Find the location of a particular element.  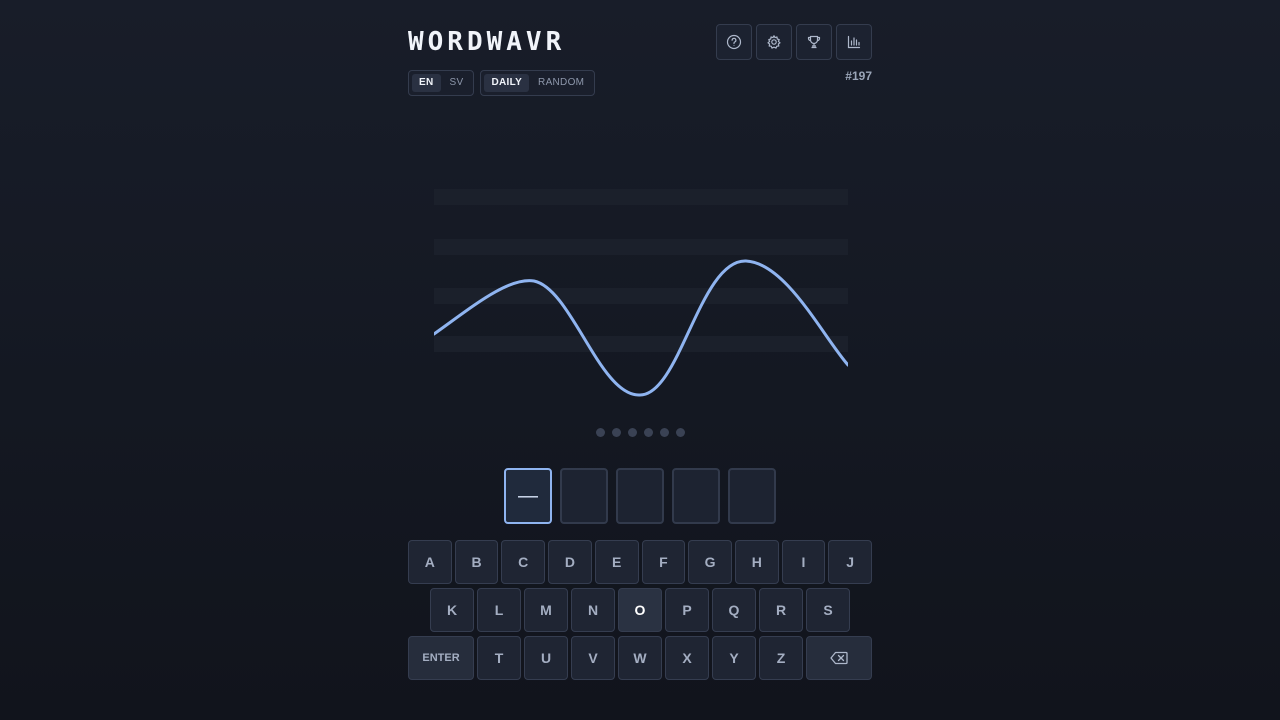

key-s: S is located at coordinates (828, 610).